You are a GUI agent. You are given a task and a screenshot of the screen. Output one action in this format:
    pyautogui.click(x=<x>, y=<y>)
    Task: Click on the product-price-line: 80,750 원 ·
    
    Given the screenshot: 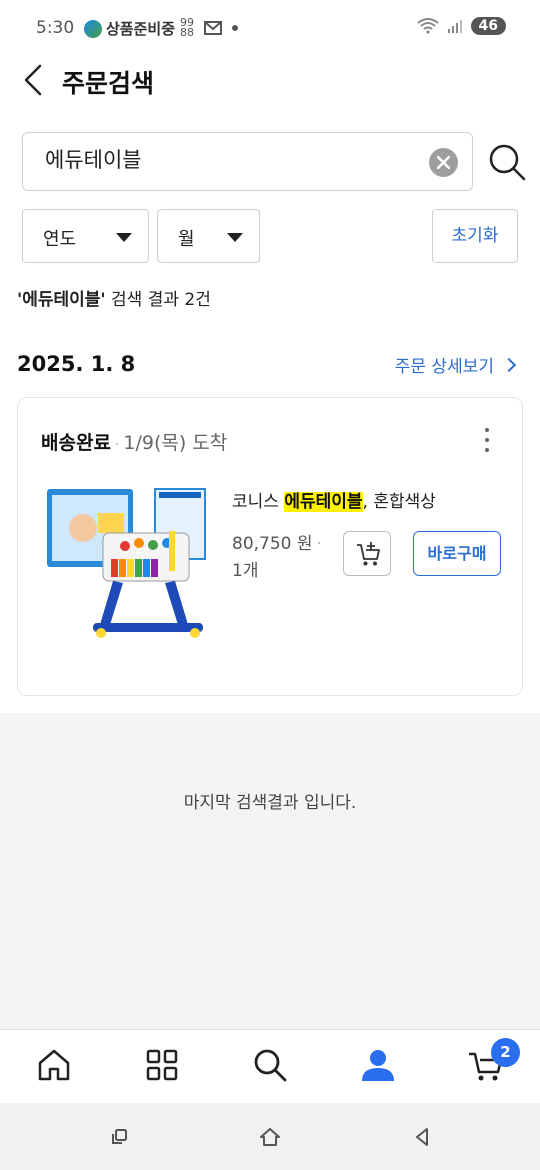 What is the action you would take?
    pyautogui.click(x=277, y=541)
    